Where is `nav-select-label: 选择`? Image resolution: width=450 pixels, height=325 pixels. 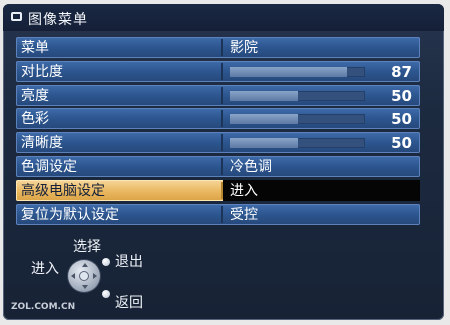 nav-select-label: 选择 is located at coordinates (87, 247).